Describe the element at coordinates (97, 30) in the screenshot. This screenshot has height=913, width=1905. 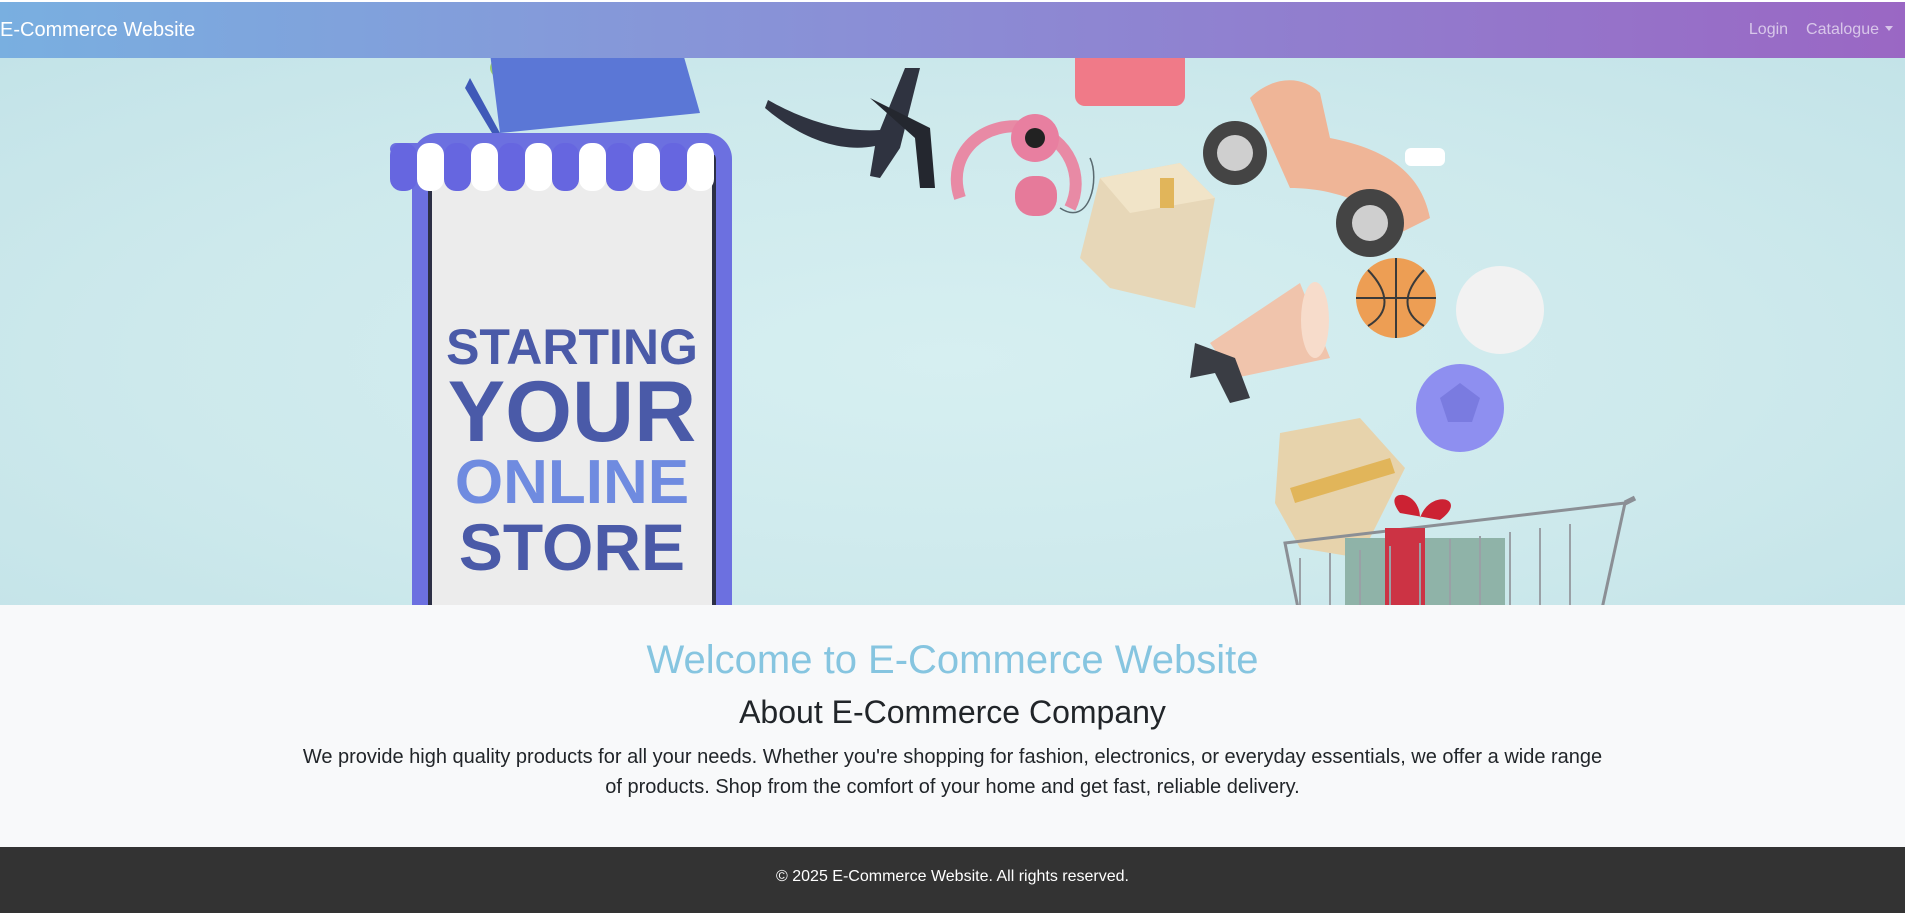
I see `brand-link: E-Commerce Website` at that location.